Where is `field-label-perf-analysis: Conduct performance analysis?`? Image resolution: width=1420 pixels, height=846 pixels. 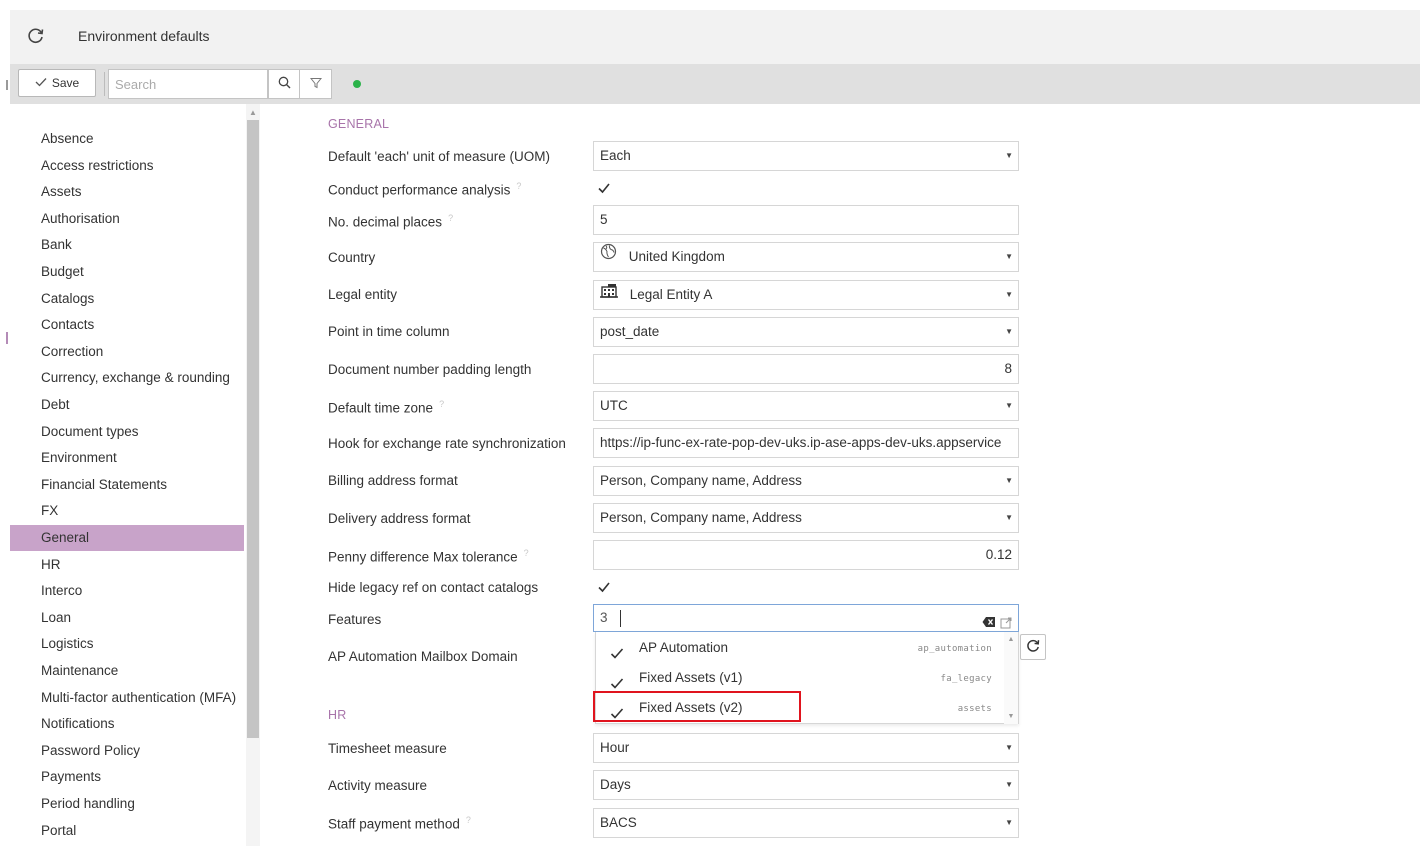
field-label-perf-analysis: Conduct performance analysis? is located at coordinates (424, 189).